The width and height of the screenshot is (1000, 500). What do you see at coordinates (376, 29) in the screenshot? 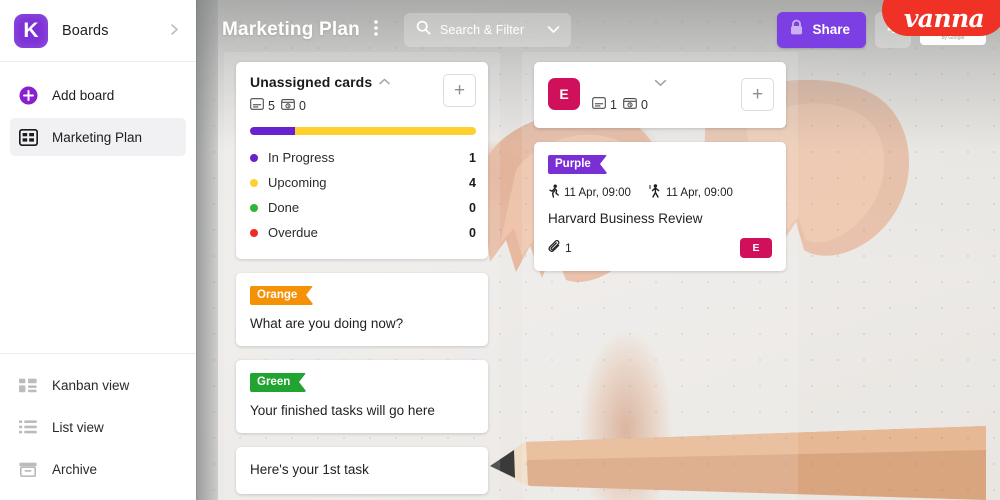
I see `more-vertical-icon` at bounding box center [376, 29].